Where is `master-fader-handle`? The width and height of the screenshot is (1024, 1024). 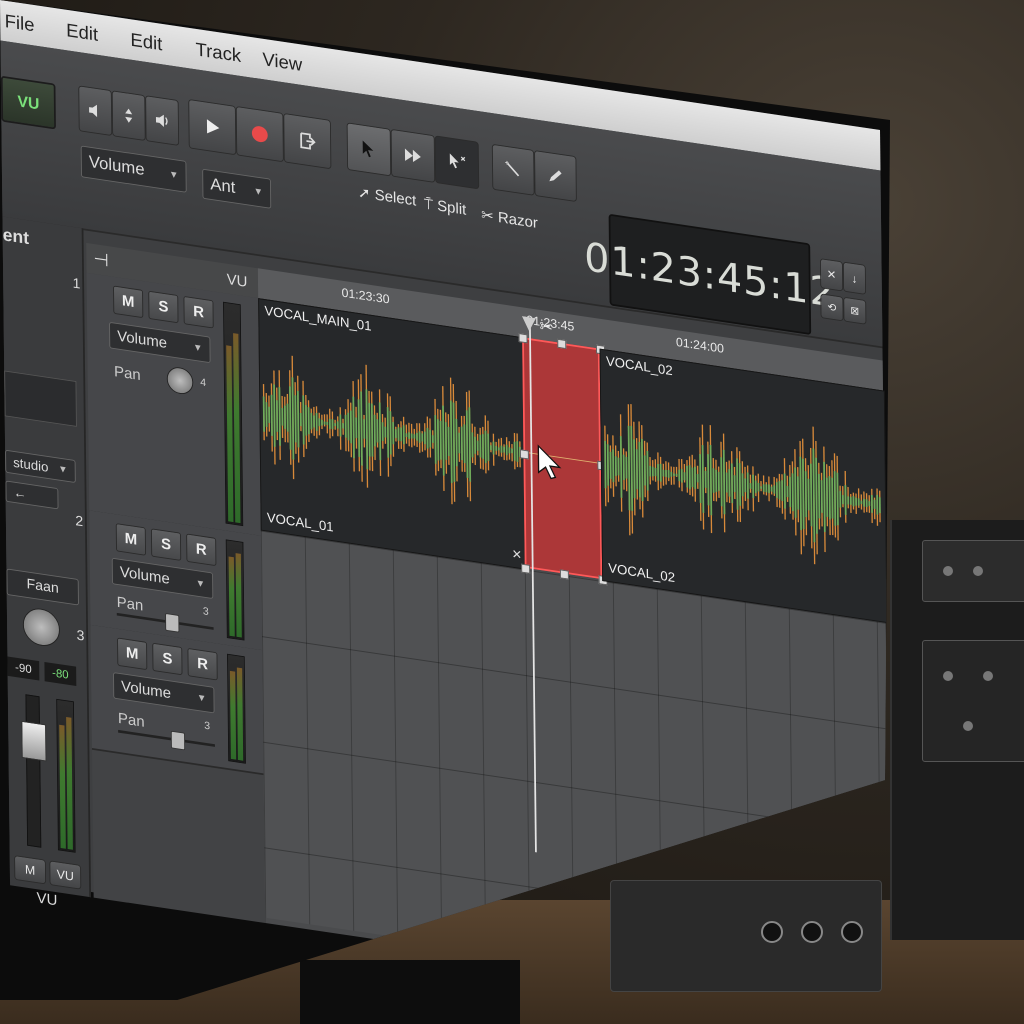 master-fader-handle is located at coordinates (34, 741).